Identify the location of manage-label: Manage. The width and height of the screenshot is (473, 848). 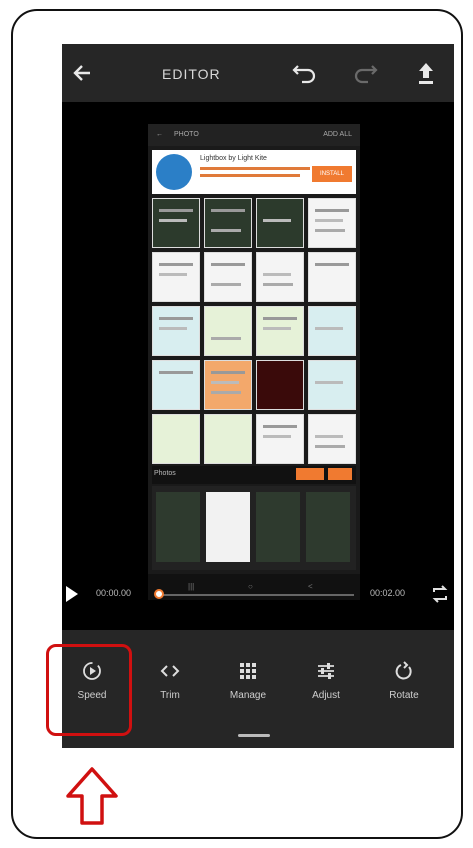
(248, 695).